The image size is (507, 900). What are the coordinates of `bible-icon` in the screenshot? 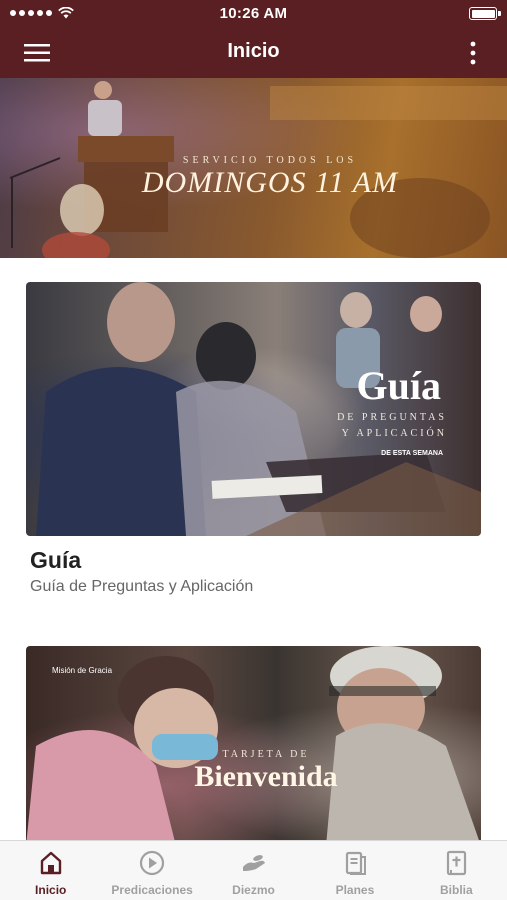 It's located at (457, 863).